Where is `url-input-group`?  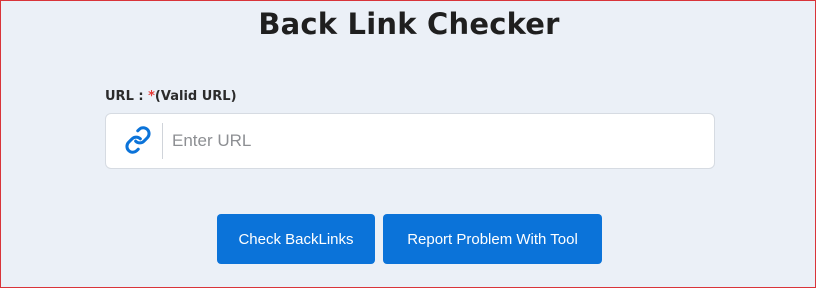
url-input-group is located at coordinates (410, 141).